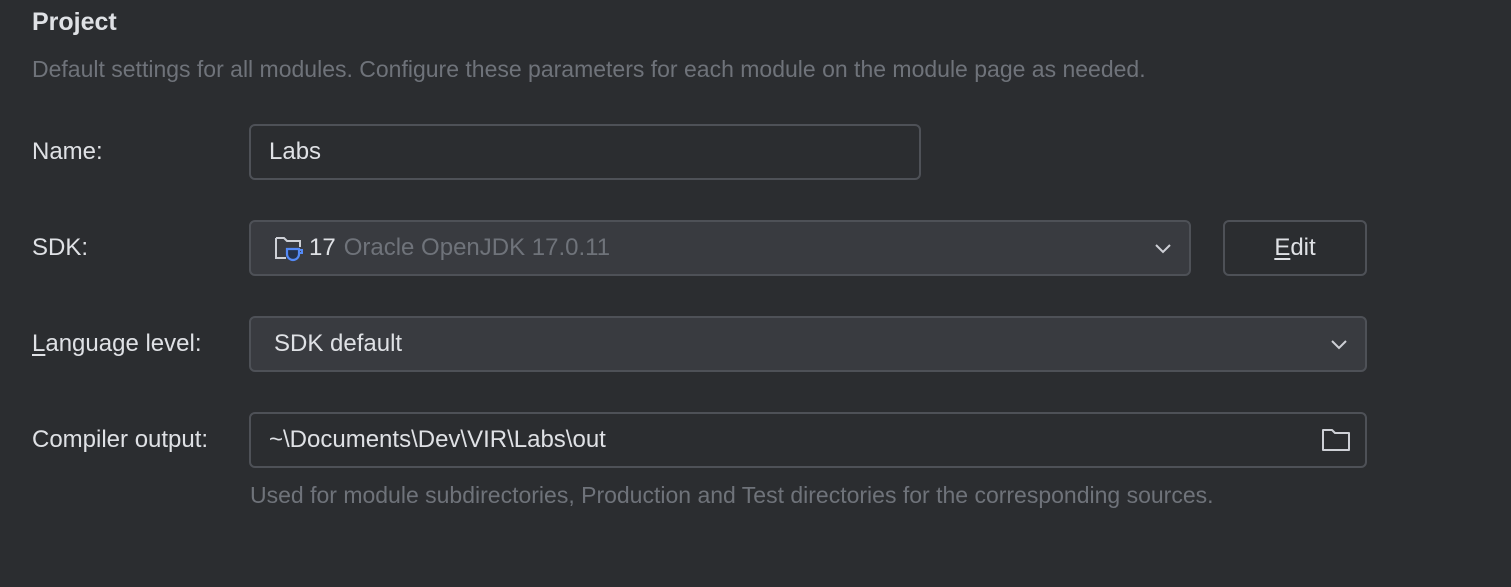 This screenshot has height=587, width=1511. I want to click on language-level-label-text: anguage level:, so click(123, 343).